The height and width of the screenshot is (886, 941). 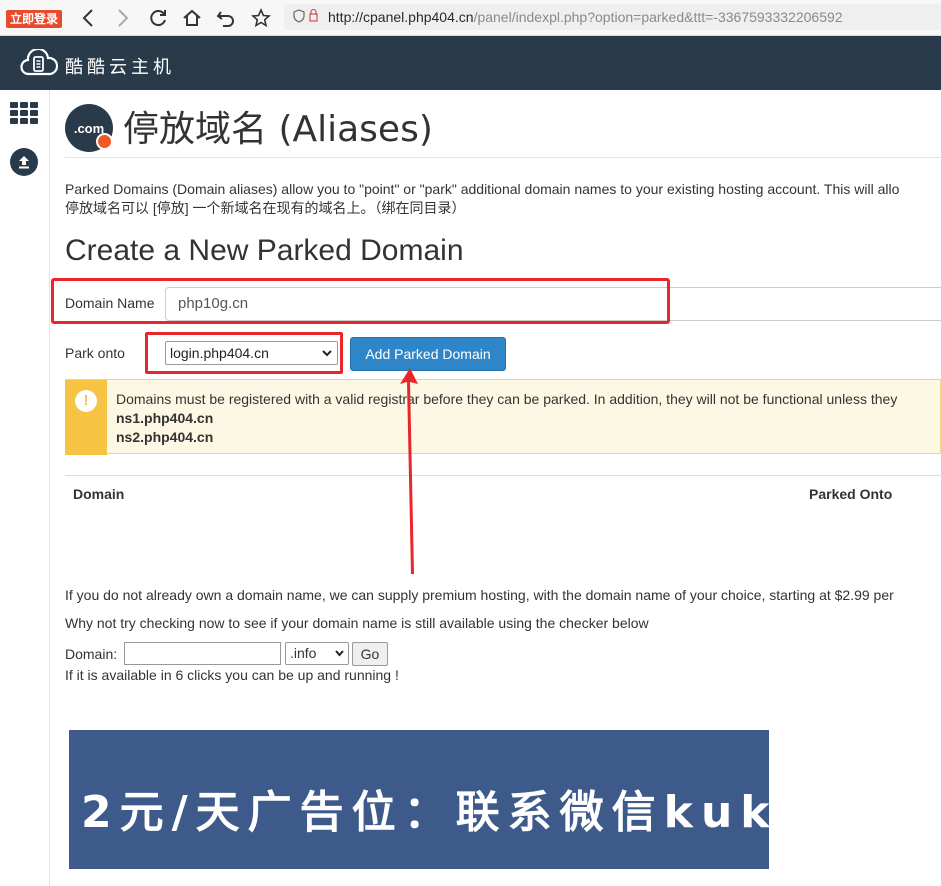 I want to click on page-title: 停放域名 (Aliases), so click(x=278, y=129).